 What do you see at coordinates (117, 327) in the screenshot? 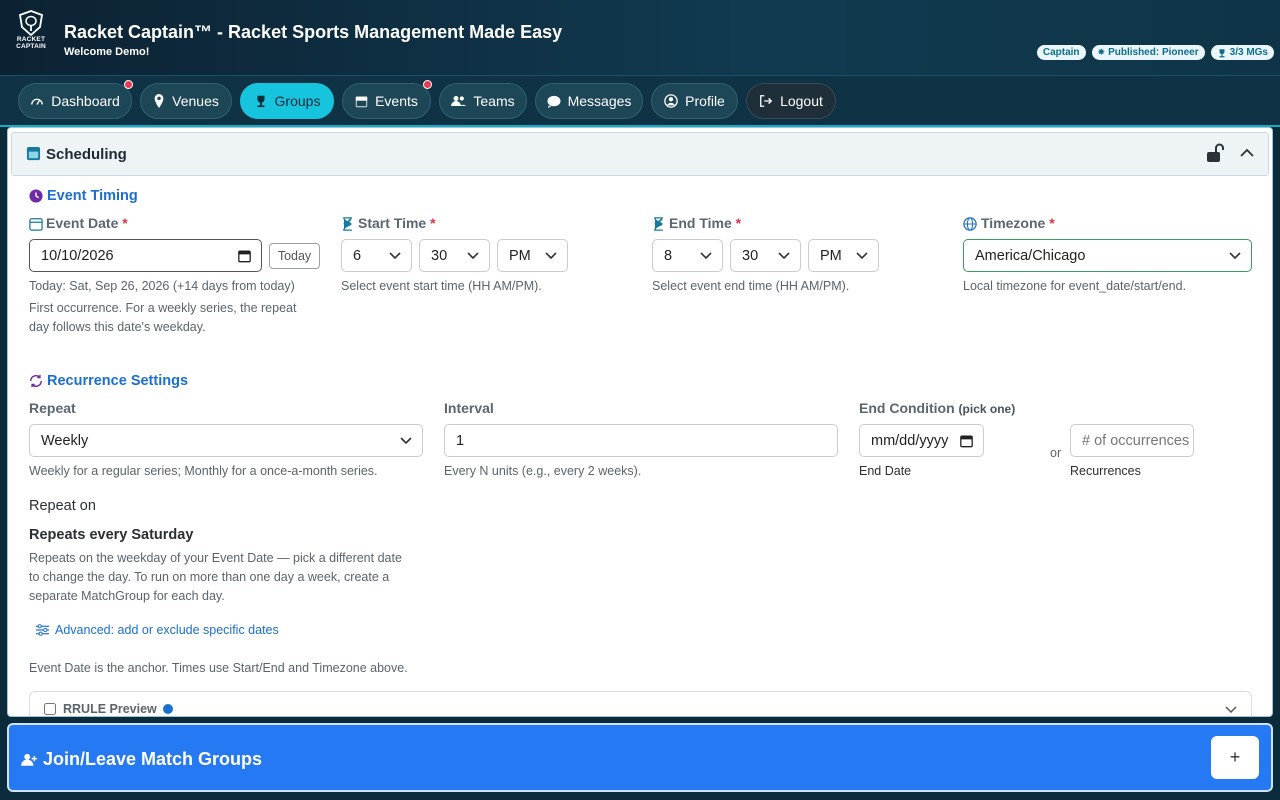
I see `event-date-help-2: day follows this date's weekday.` at bounding box center [117, 327].